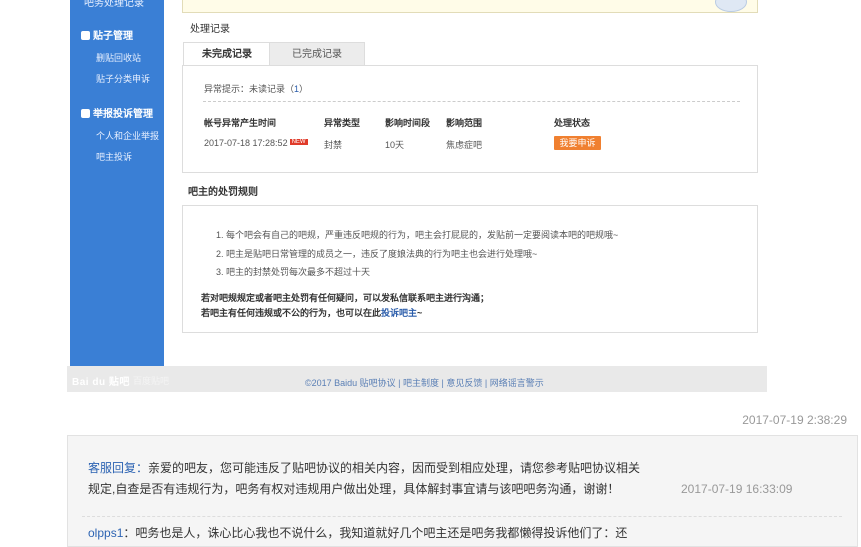 Image resolution: width=861 pixels, height=547 pixels. What do you see at coordinates (424, 382) in the screenshot?
I see `footer-links: ©2017 Baidu 贴吧协议 | 吧主制度 | 意见反馈 | 网络谣言警示` at bounding box center [424, 382].